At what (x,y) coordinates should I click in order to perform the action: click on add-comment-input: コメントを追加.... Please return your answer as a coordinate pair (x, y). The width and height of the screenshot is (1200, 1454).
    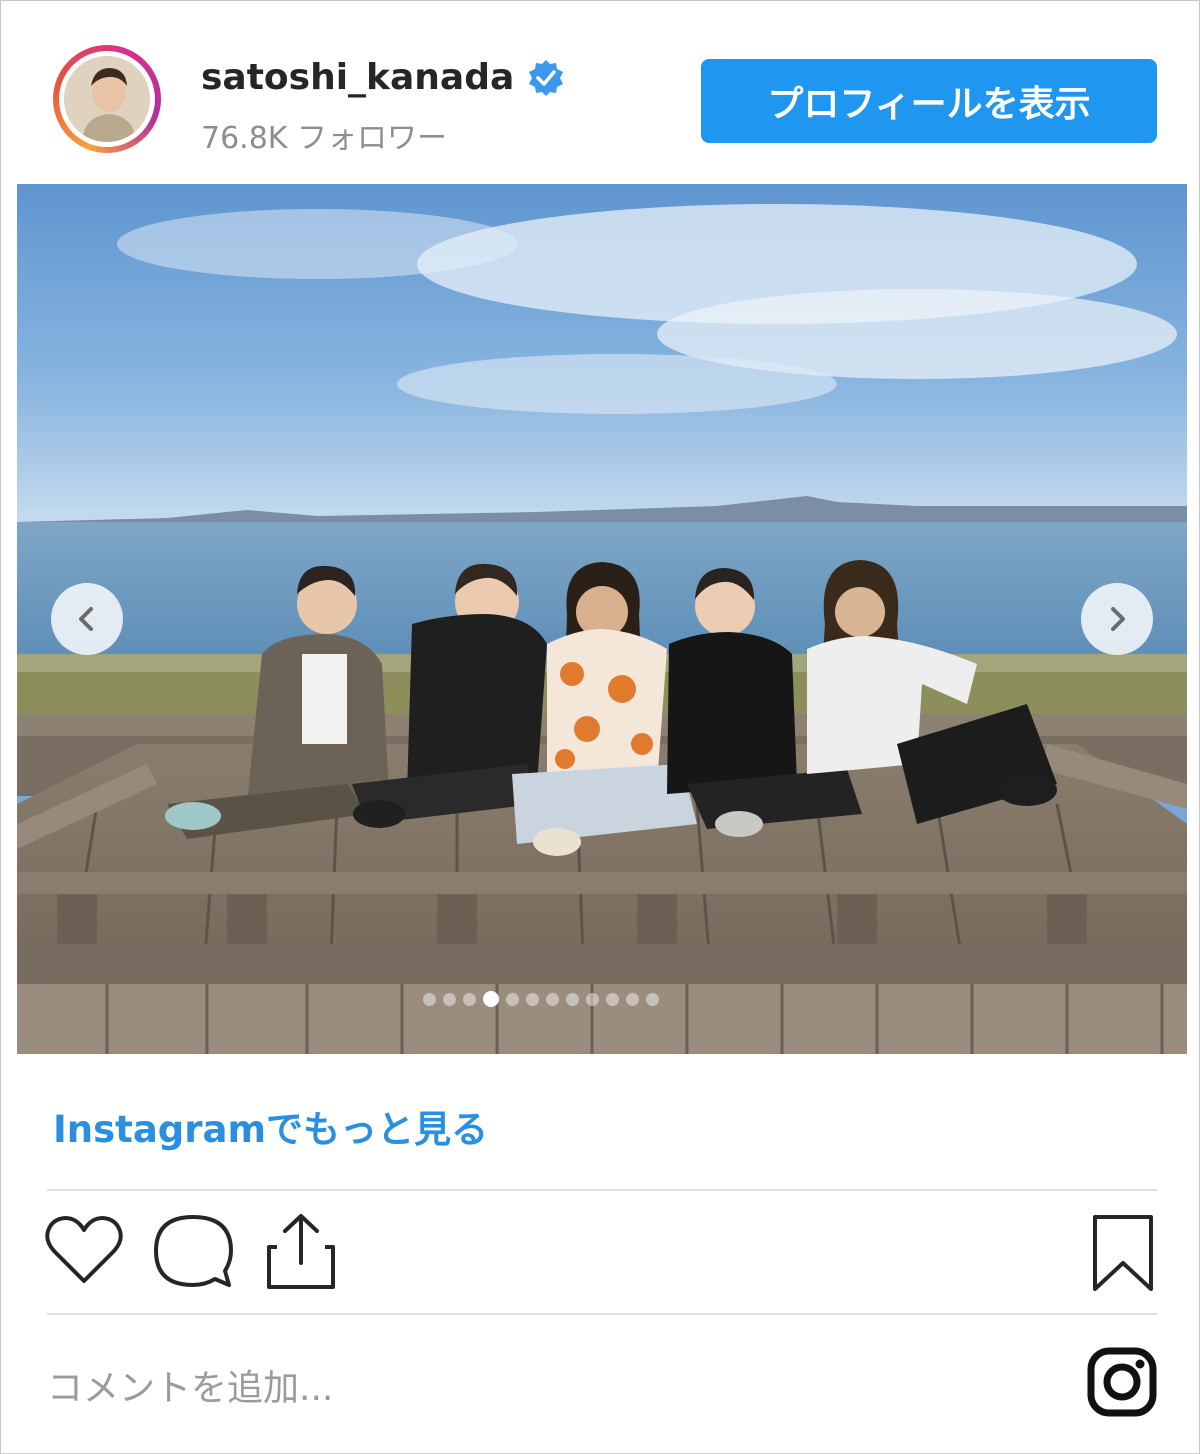
    Looking at the image, I should click on (190, 1385).